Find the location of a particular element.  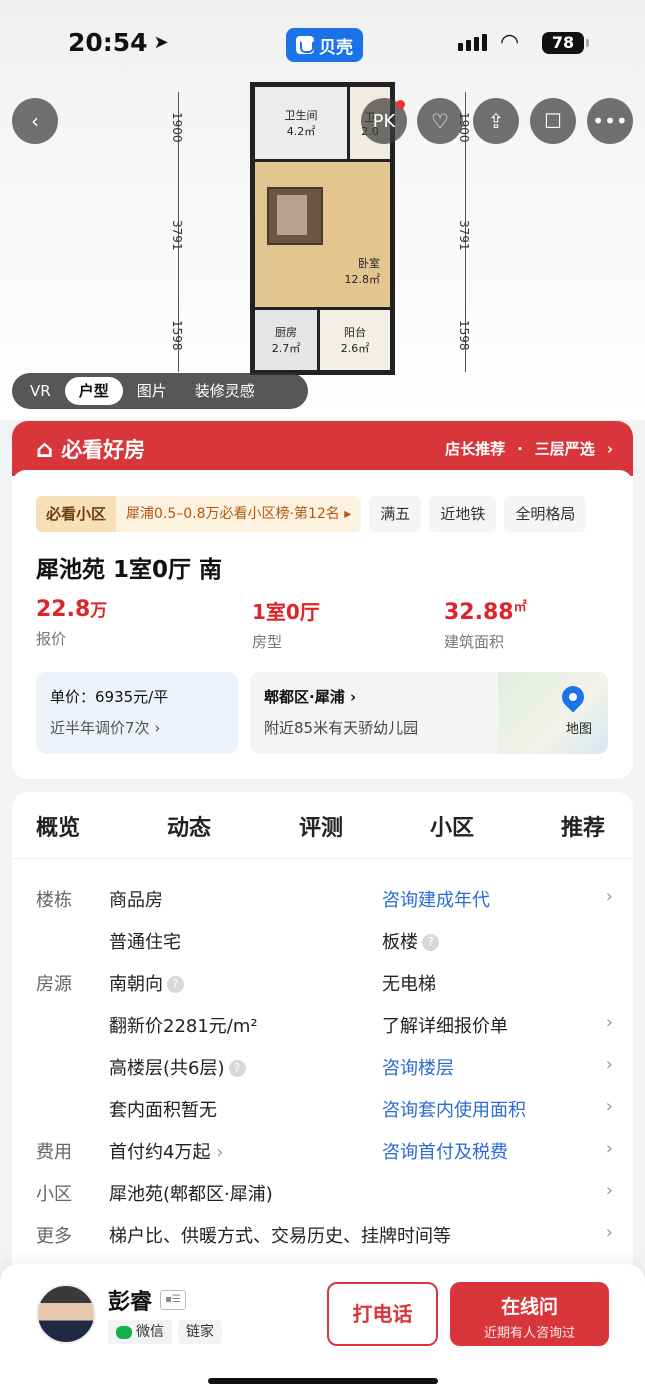

tag-bright-layout: 全明格局 is located at coordinates (545, 514).